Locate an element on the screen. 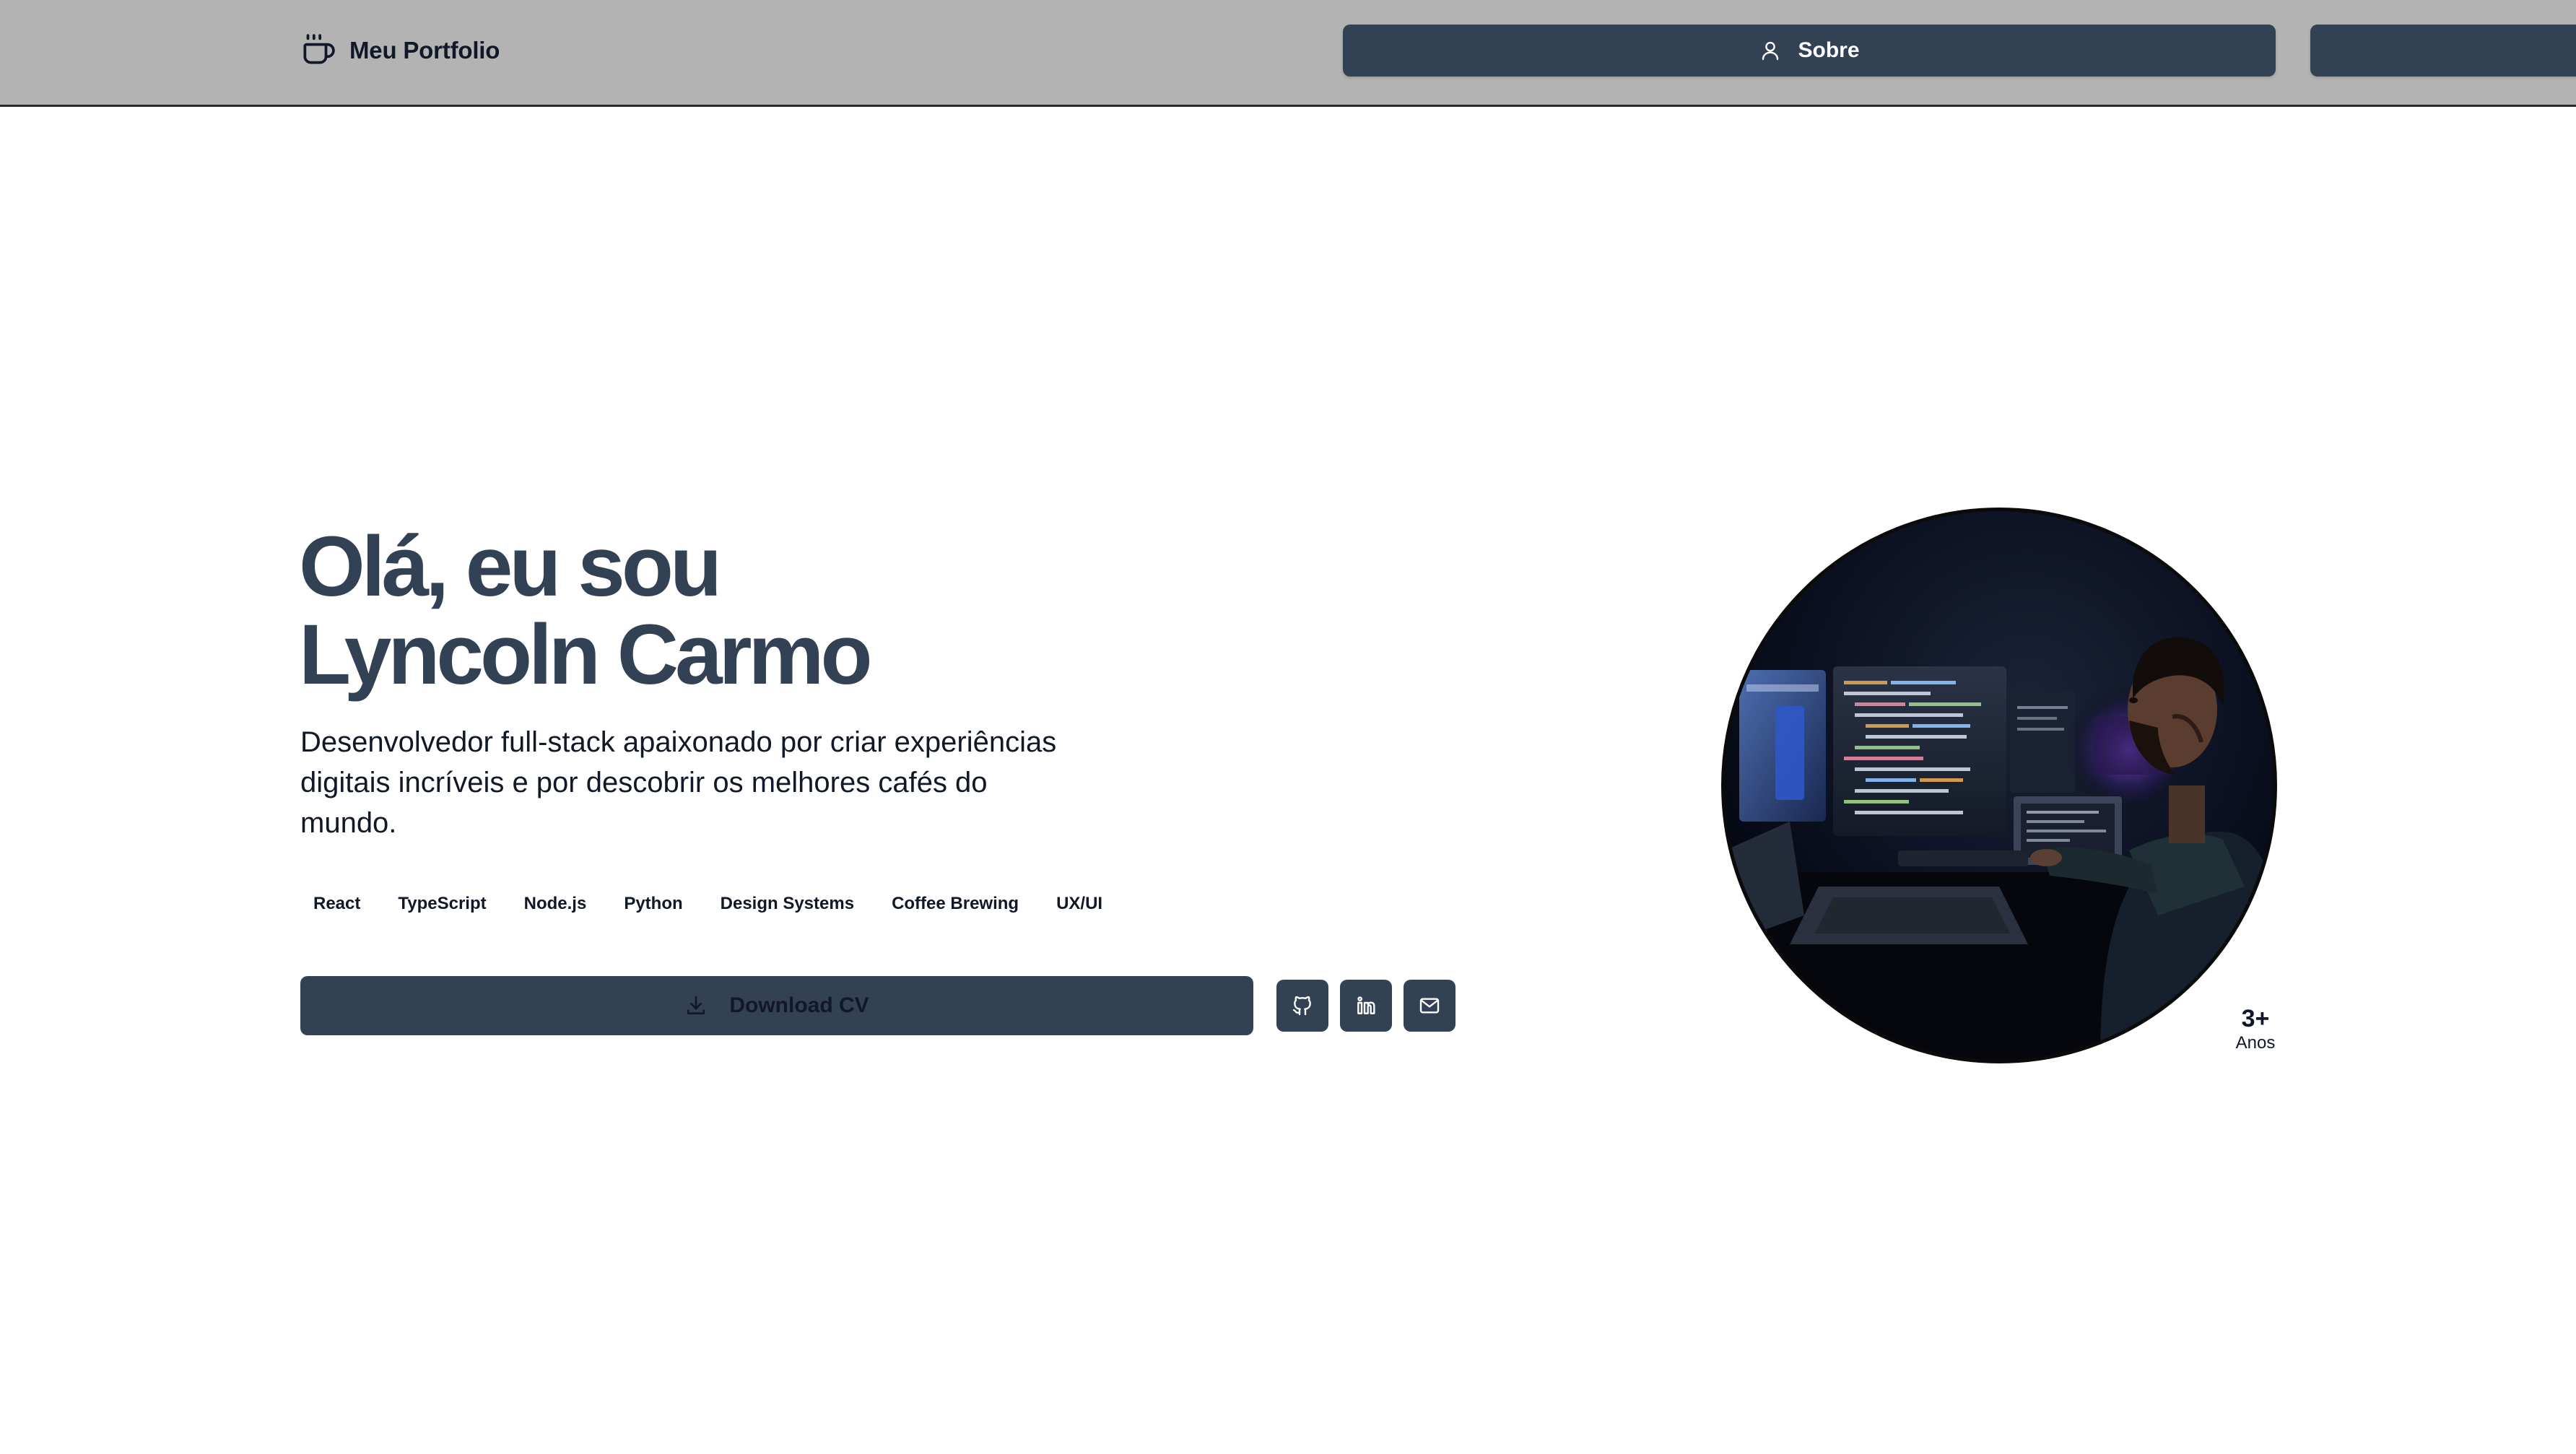 This screenshot has width=2576, height=1454. user-icon is located at coordinates (1770, 51).